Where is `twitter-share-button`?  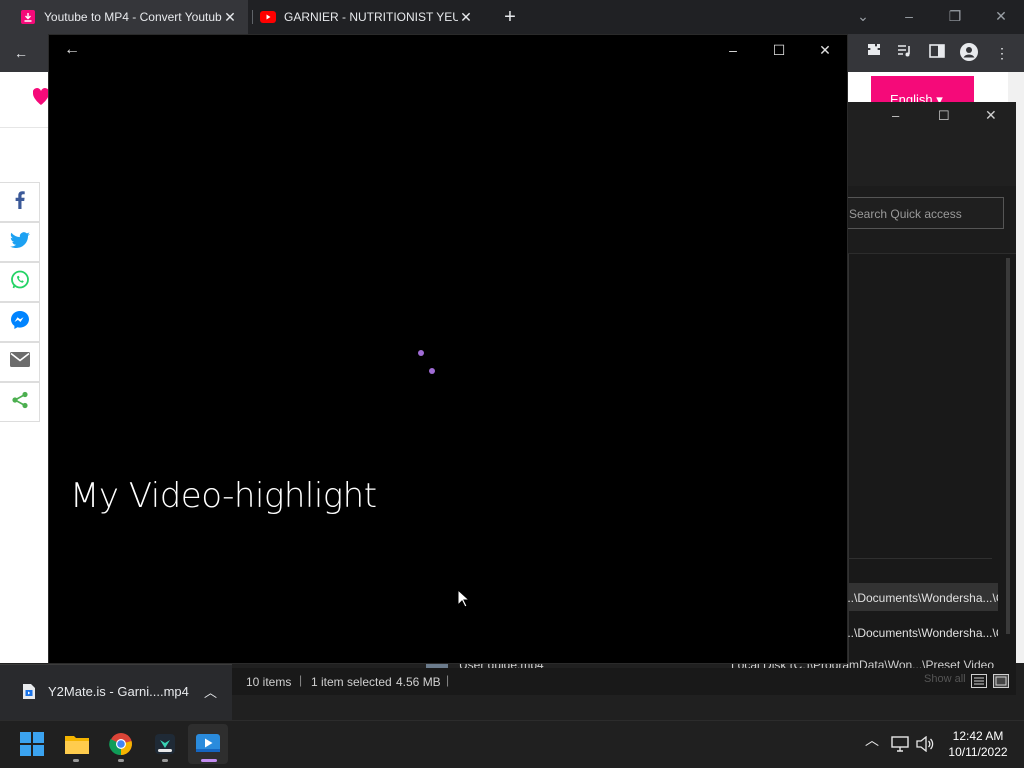 twitter-share-button is located at coordinates (20, 242).